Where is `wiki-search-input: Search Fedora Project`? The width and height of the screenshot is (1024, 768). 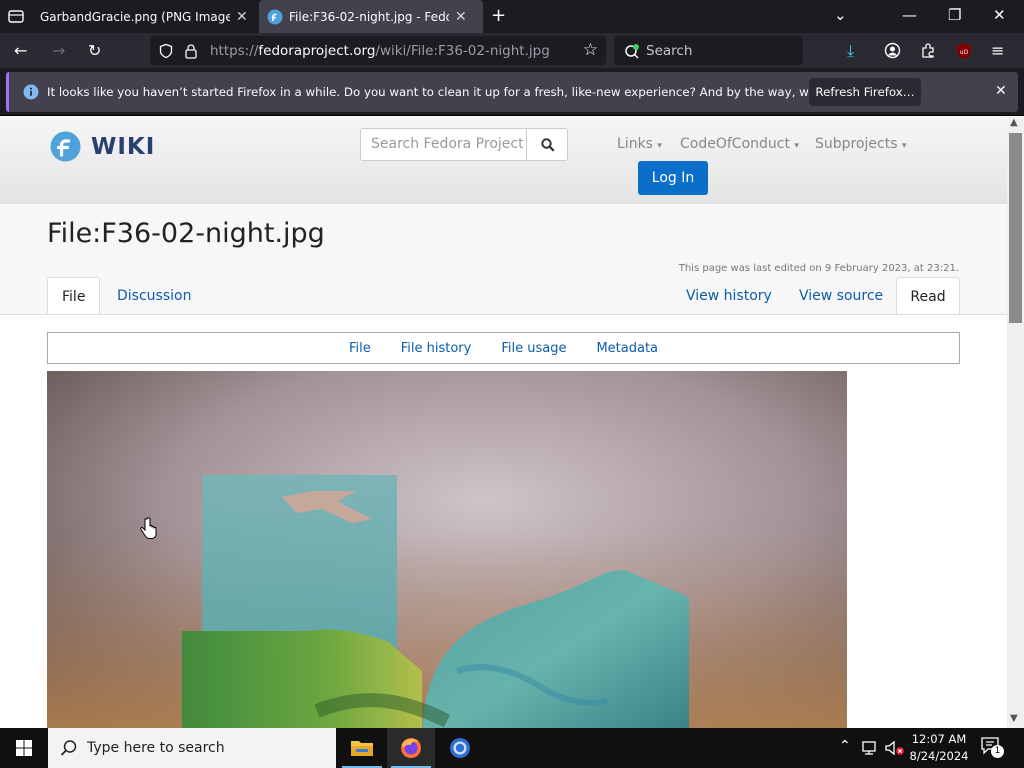
wiki-search-input: Search Fedora Project is located at coordinates (443, 144).